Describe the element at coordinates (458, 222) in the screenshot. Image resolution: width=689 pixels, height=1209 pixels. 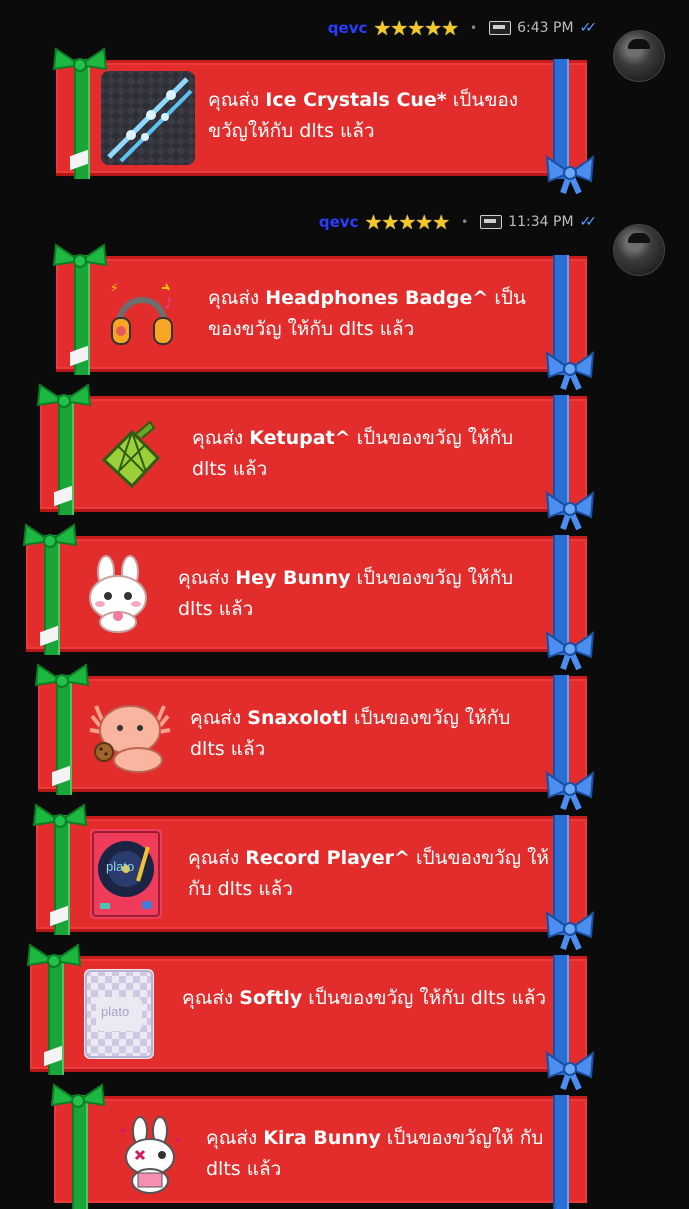
I see `message-header: qevc ★★★★★ • 11:34 PM ✓✓` at that location.